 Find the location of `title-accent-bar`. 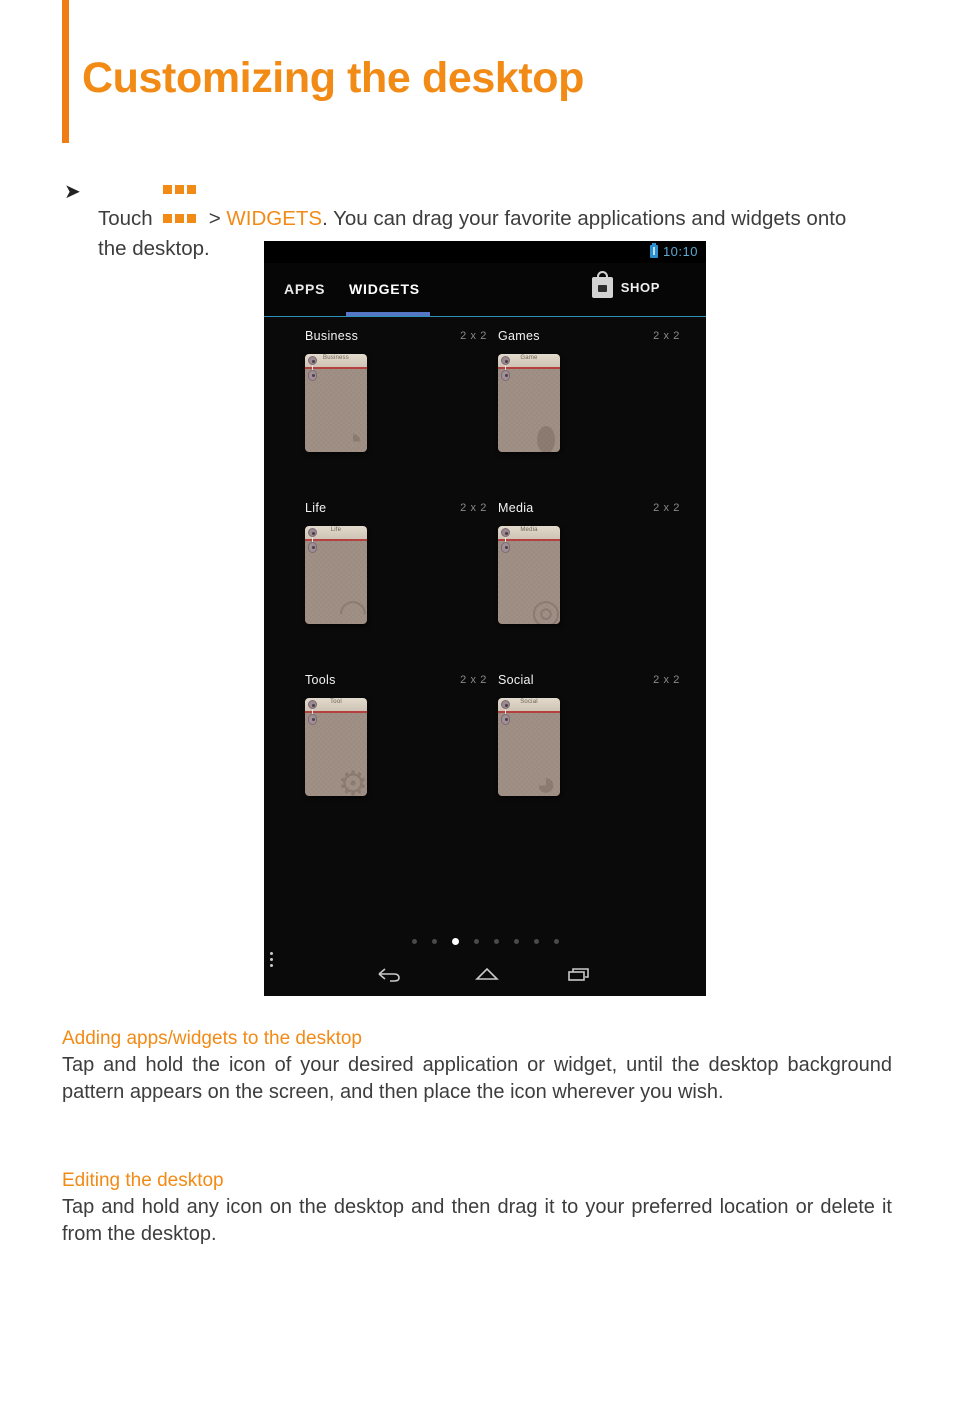

title-accent-bar is located at coordinates (65, 71).